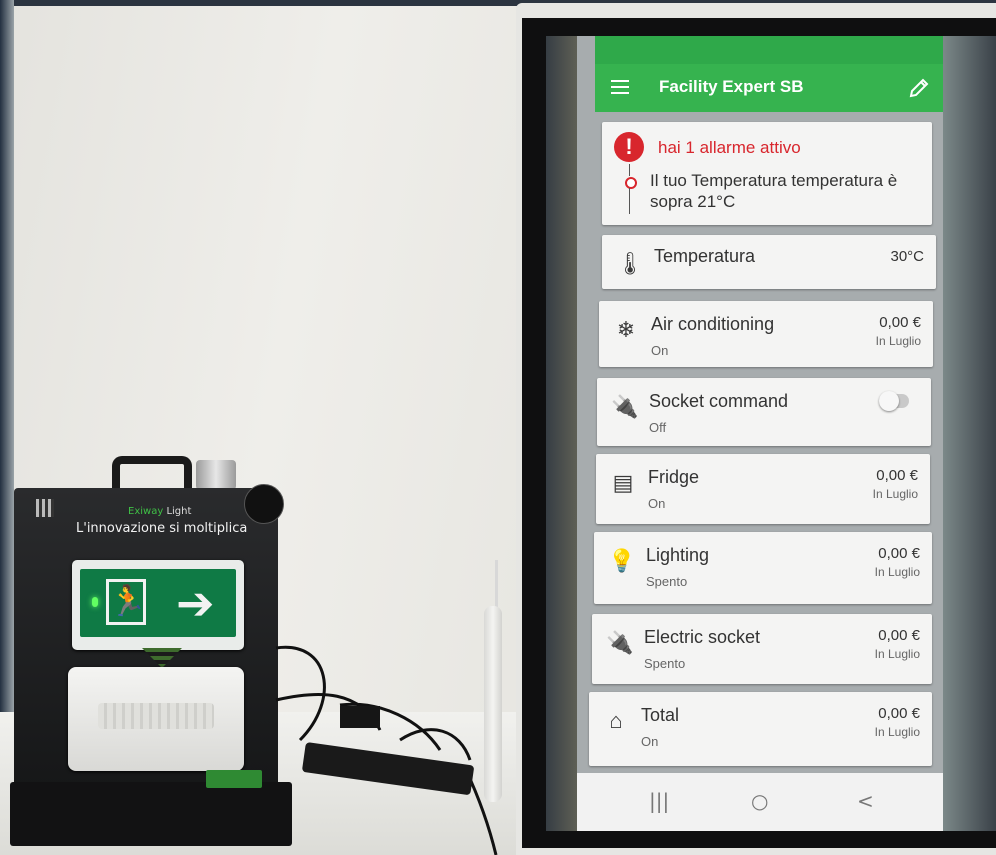 Image resolution: width=996 pixels, height=855 pixels. I want to click on fridge-icon: ▤, so click(623, 482).